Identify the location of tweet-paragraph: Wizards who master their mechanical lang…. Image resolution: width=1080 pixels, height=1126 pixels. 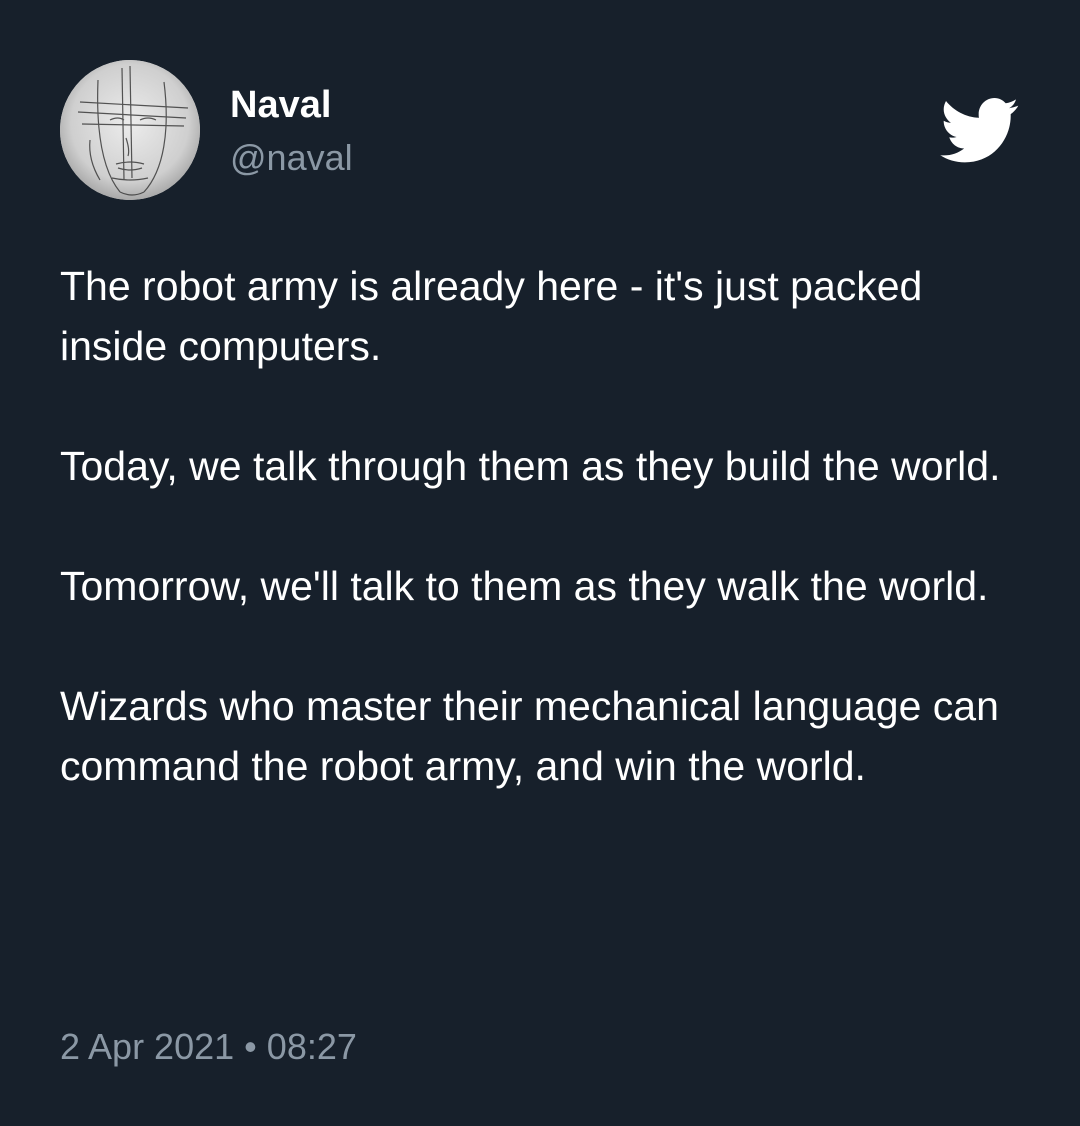
(529, 736).